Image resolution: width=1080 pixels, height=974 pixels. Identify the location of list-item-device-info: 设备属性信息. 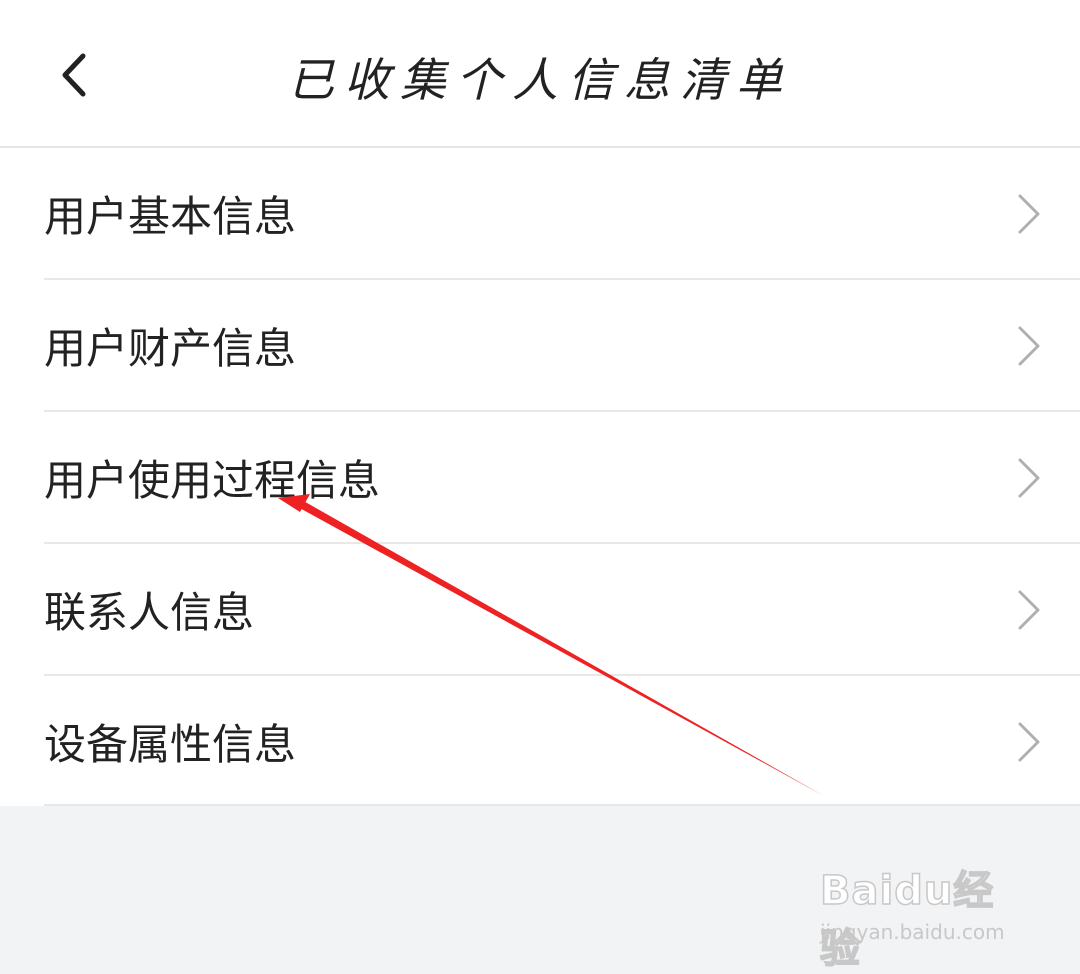
(540, 741).